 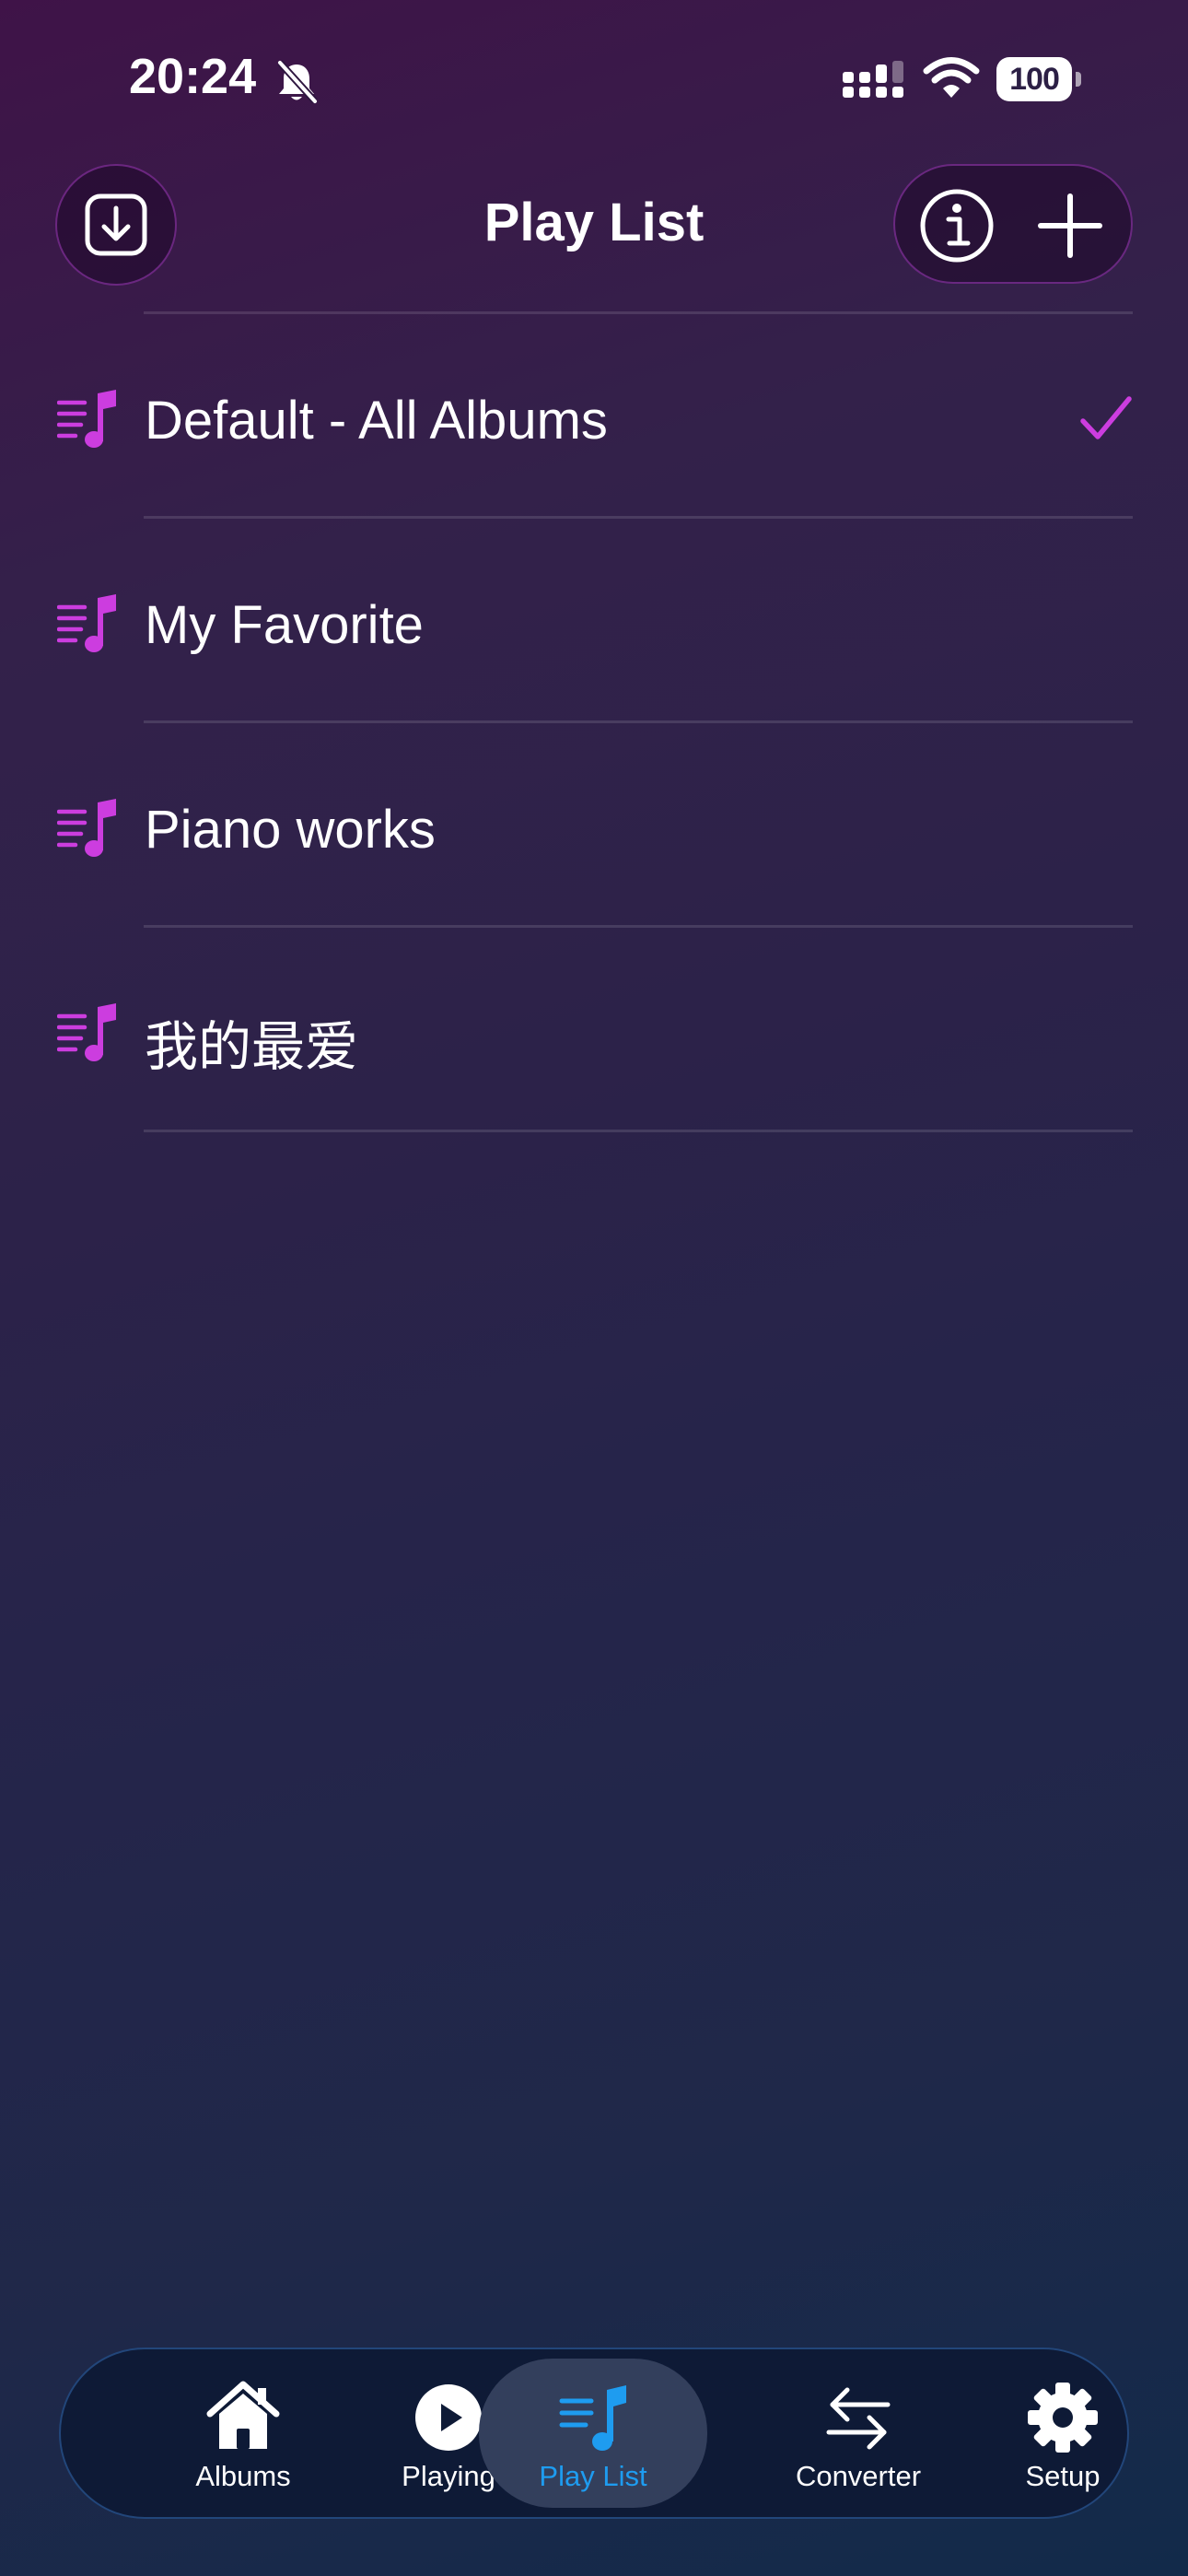 What do you see at coordinates (252, 1047) in the screenshot?
I see `playlist-label: 我的最爱` at bounding box center [252, 1047].